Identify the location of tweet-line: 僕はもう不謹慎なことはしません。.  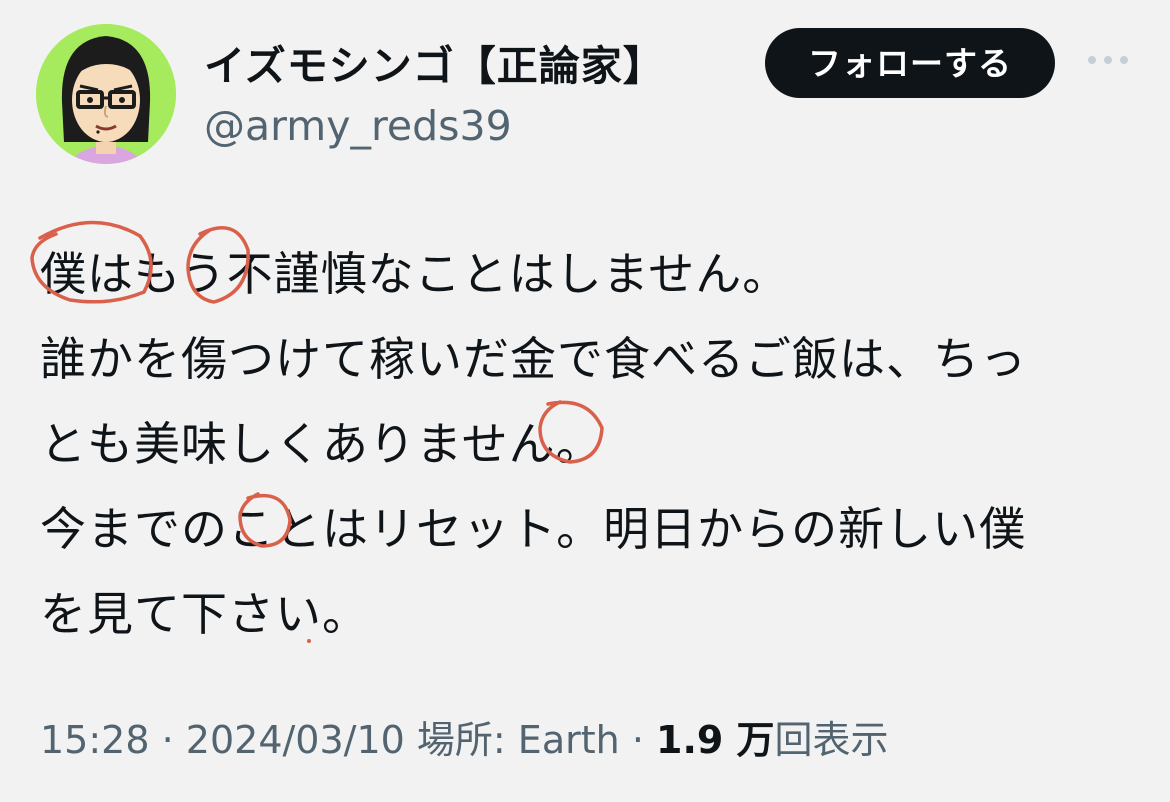
(415, 274).